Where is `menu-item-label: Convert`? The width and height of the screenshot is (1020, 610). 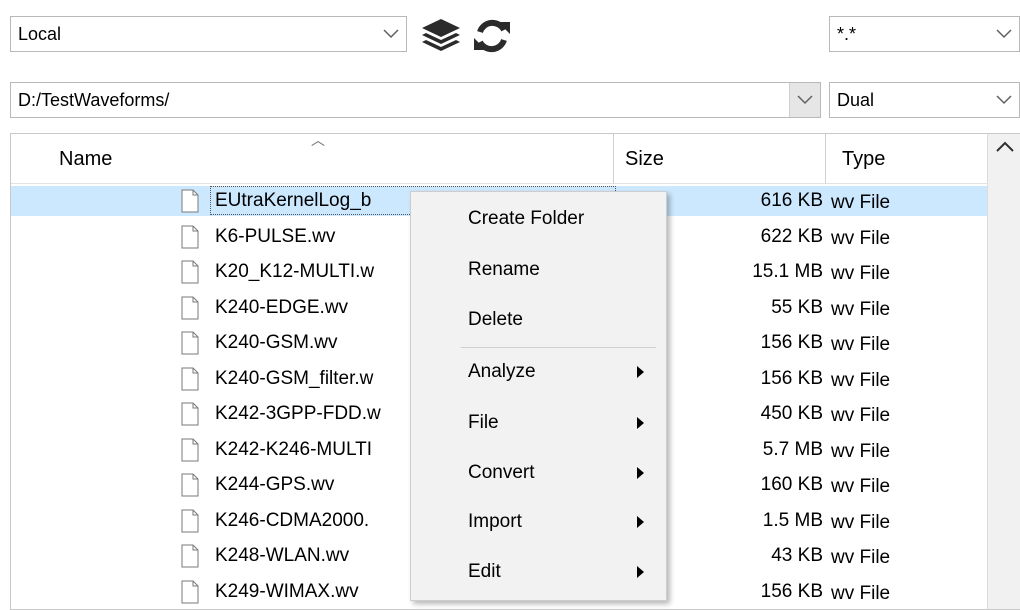
menu-item-label: Convert is located at coordinates (501, 472).